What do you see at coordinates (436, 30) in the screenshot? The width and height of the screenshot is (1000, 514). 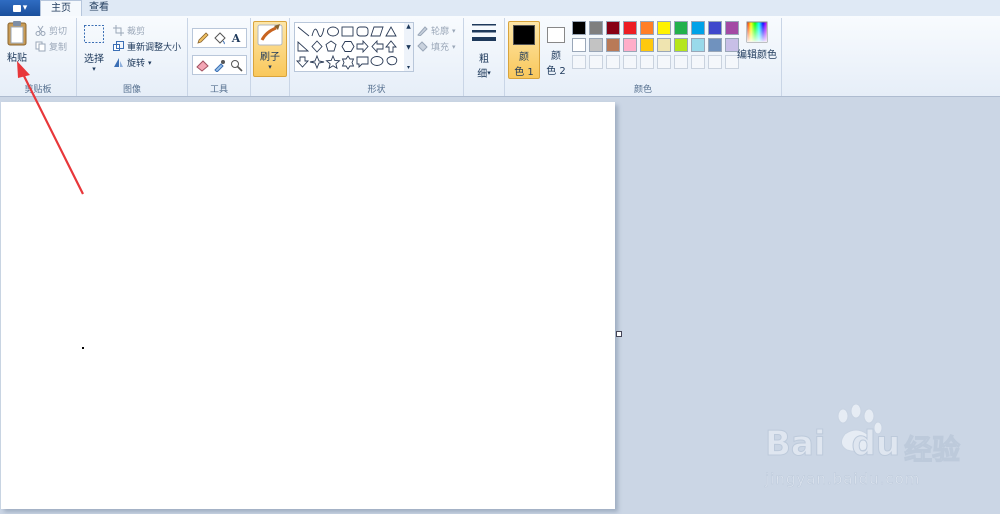 I see `outline-button: 轮廓 ▾` at bounding box center [436, 30].